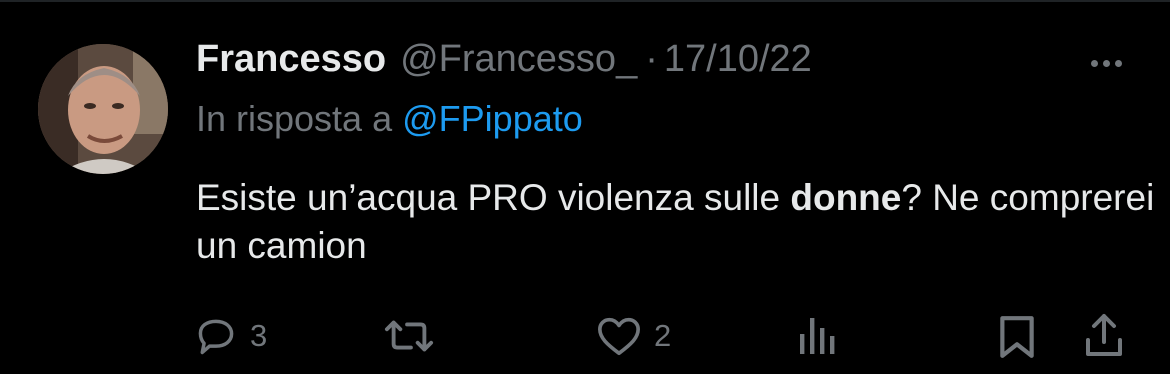  I want to click on reply-context: In risposta a @FPippato, so click(666, 124).